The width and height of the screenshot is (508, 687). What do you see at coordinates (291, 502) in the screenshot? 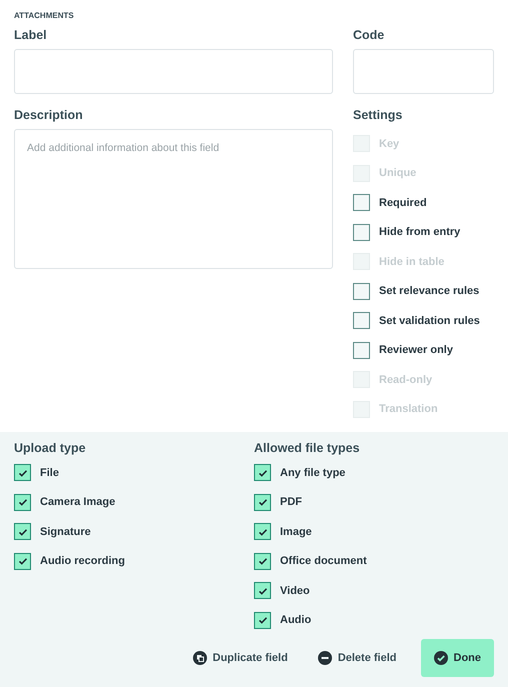
I see `checkbox-label: PDF` at bounding box center [291, 502].